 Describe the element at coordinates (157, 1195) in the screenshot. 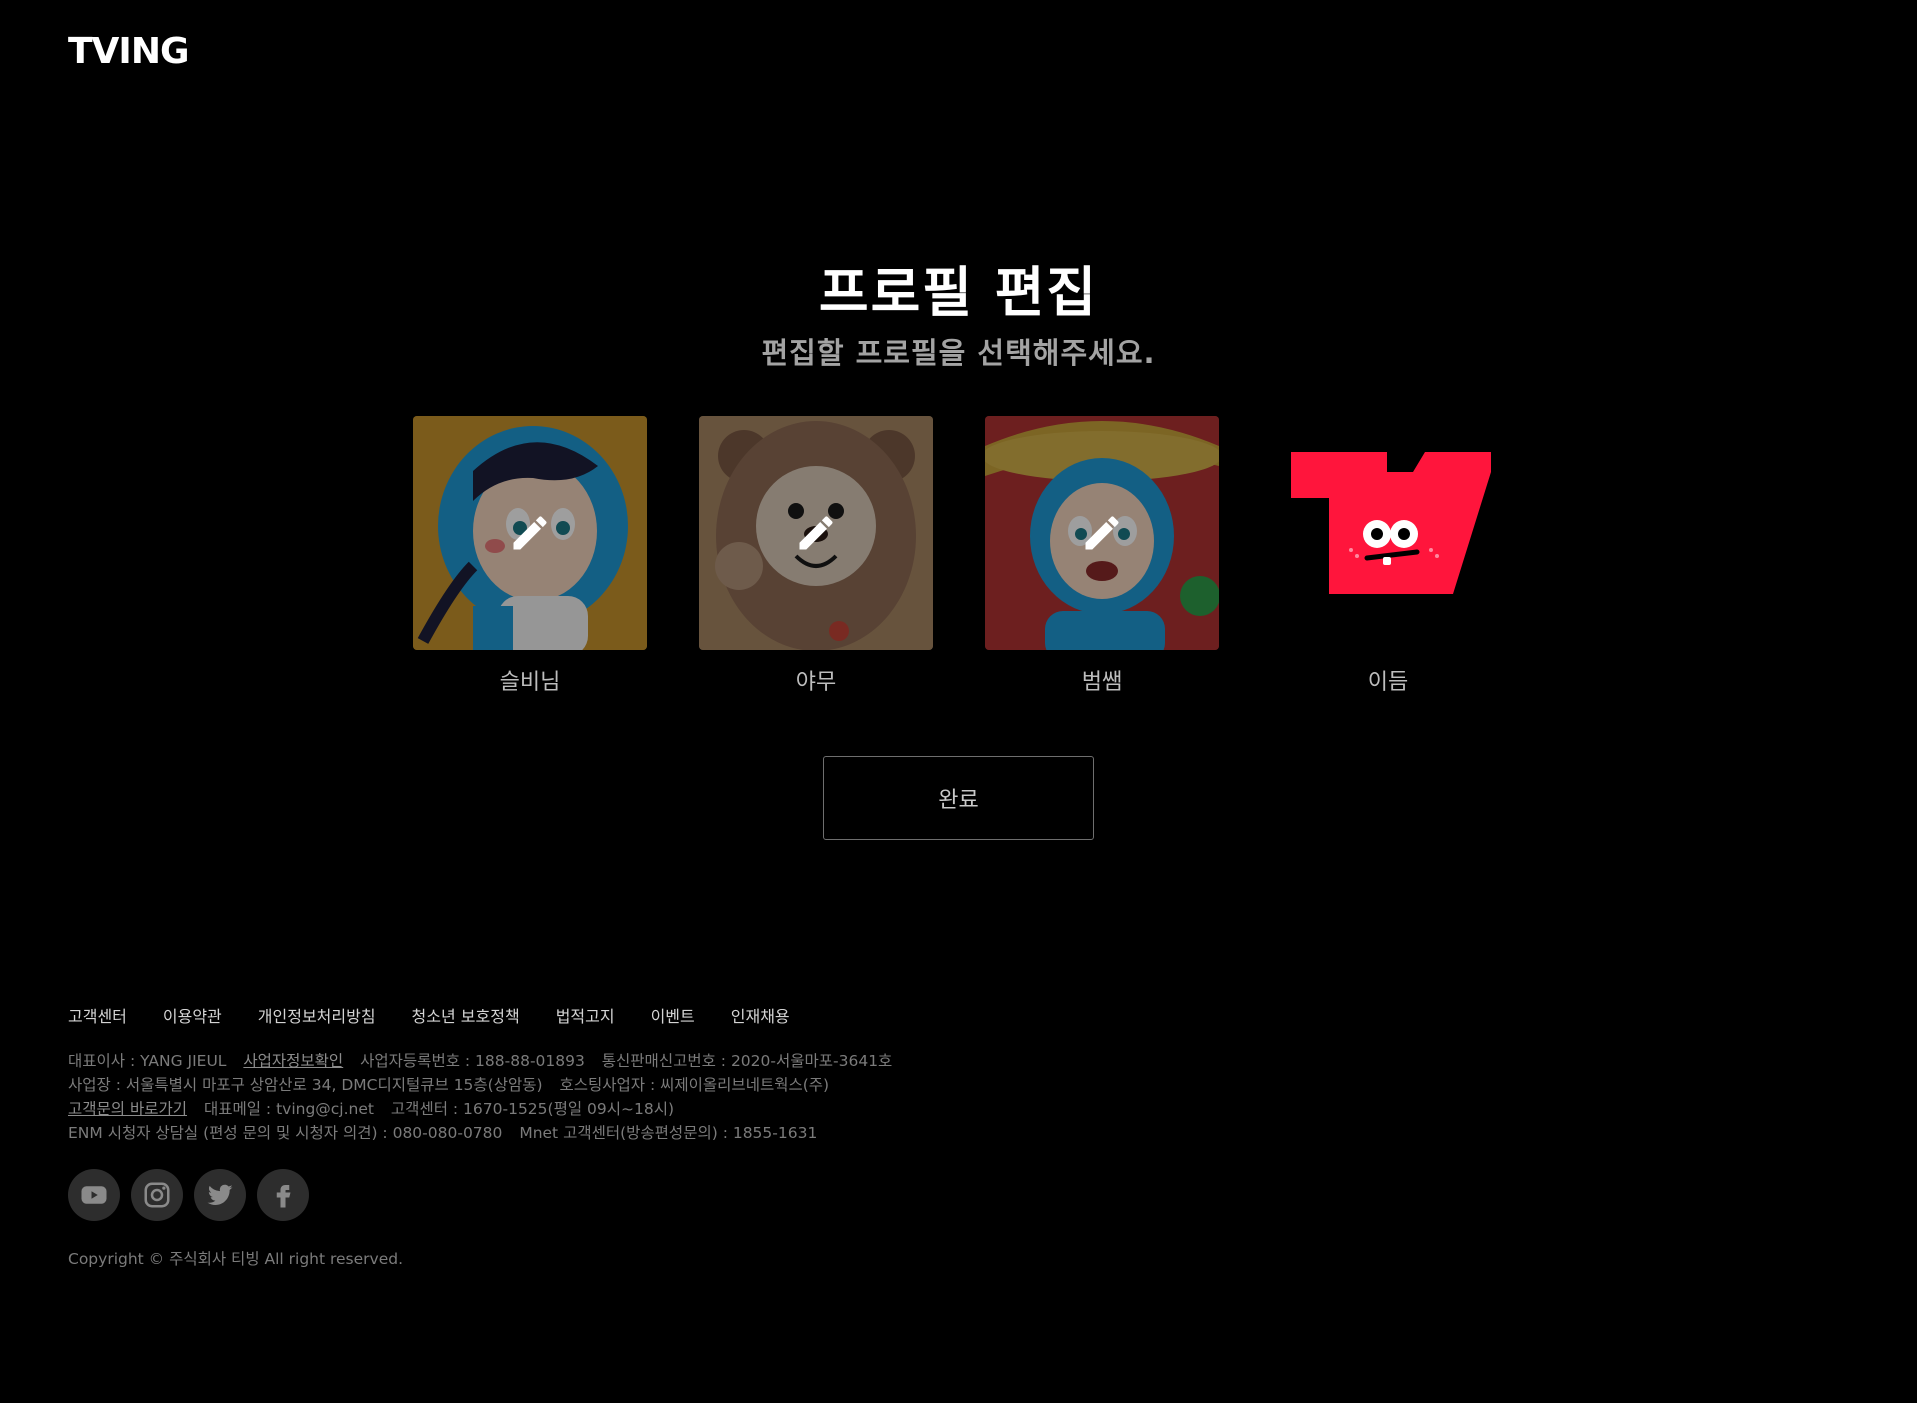

I see `instagram-icon` at that location.